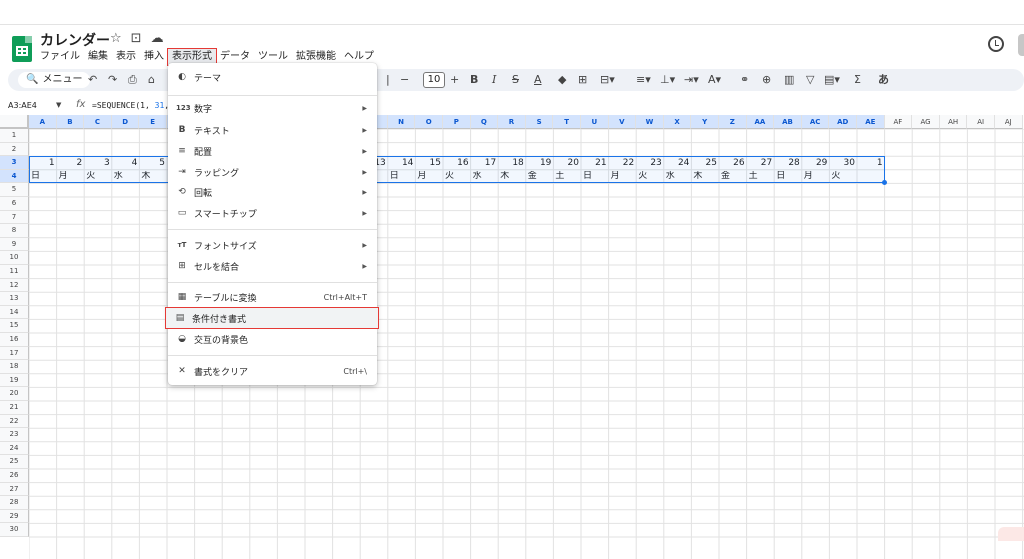 Image resolution: width=1024 pixels, height=559 pixels. Describe the element at coordinates (98, 122) in the screenshot. I see `column-header: C` at that location.